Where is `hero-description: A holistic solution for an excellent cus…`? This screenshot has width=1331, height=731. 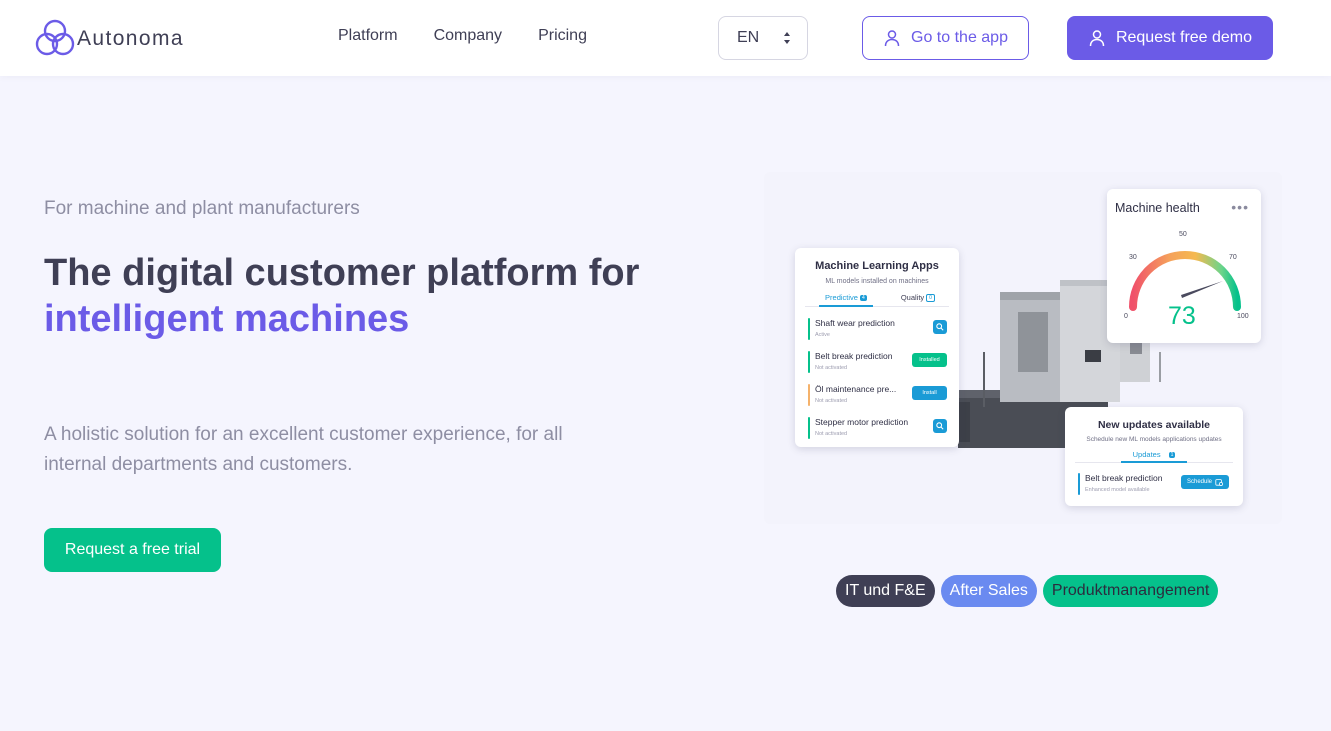 hero-description: A holistic solution for an excellent cus… is located at coordinates (303, 449).